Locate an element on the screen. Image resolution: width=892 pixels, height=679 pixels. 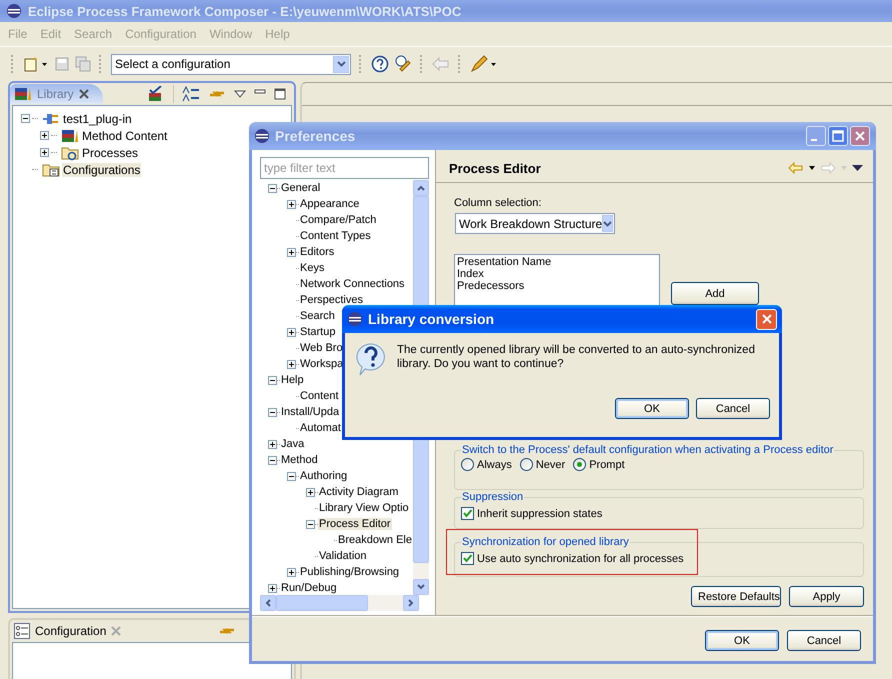
page-button: Apply is located at coordinates (826, 596).